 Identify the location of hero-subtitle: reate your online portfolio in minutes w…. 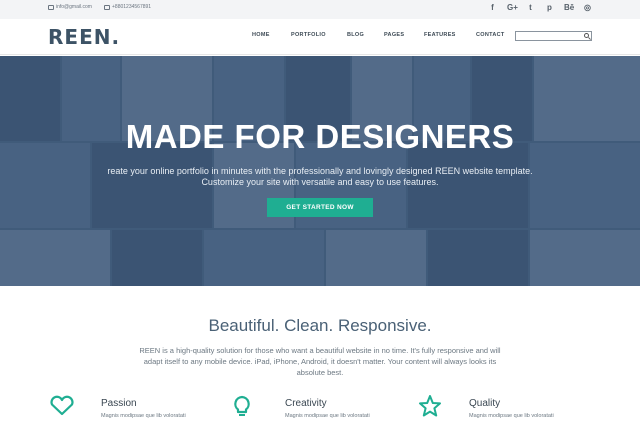
(320, 171).